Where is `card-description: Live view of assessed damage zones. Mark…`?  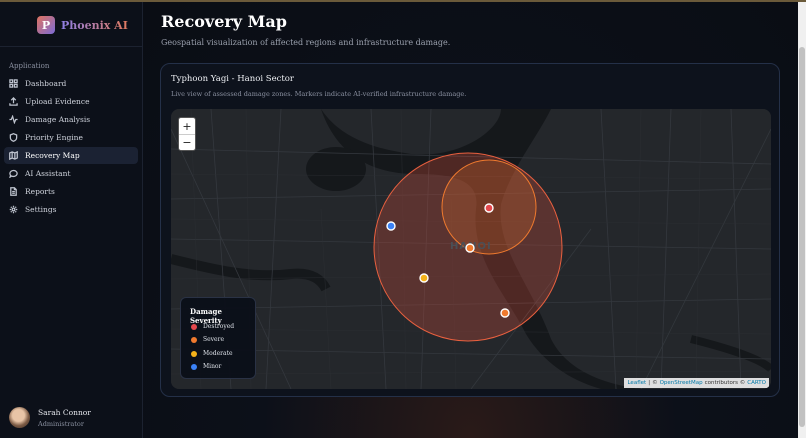
card-description: Live view of assessed damage zones. Mark… is located at coordinates (319, 94).